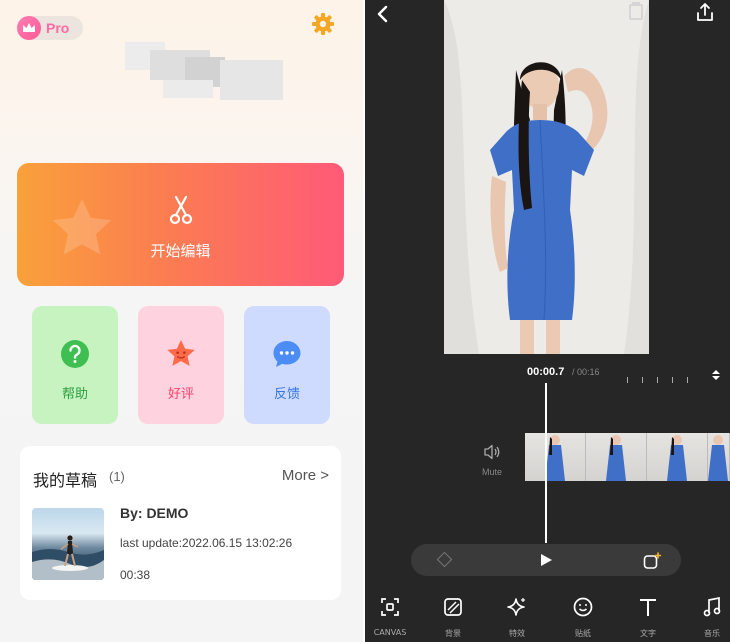 The width and height of the screenshot is (730, 642). I want to click on sparkle-icon, so click(516, 607).